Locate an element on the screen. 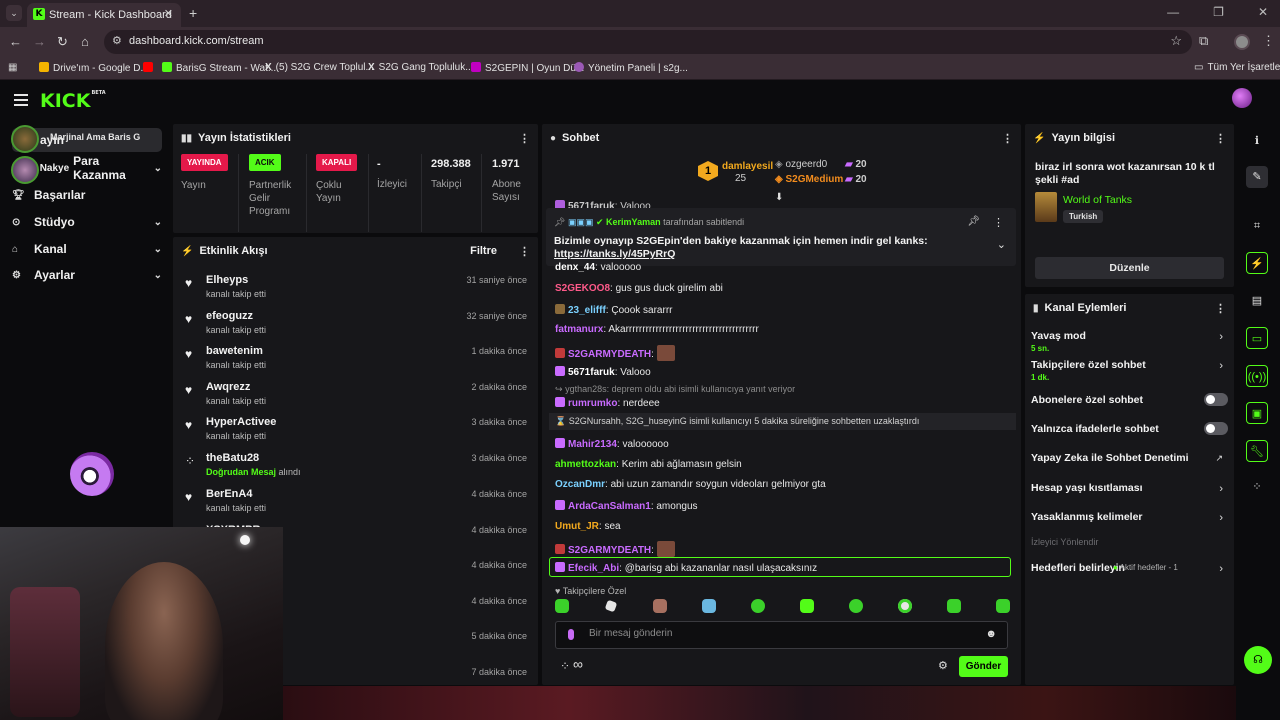 The image size is (1280, 720). send-button: Gönder is located at coordinates (983, 666).